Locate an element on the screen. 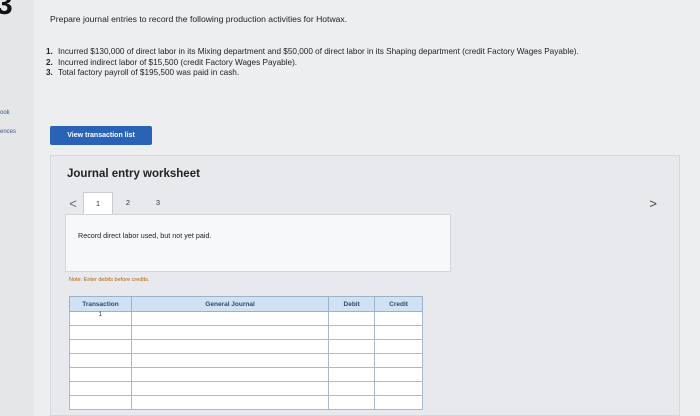 The height and width of the screenshot is (416, 700). tab-2: 2 is located at coordinates (128, 203).